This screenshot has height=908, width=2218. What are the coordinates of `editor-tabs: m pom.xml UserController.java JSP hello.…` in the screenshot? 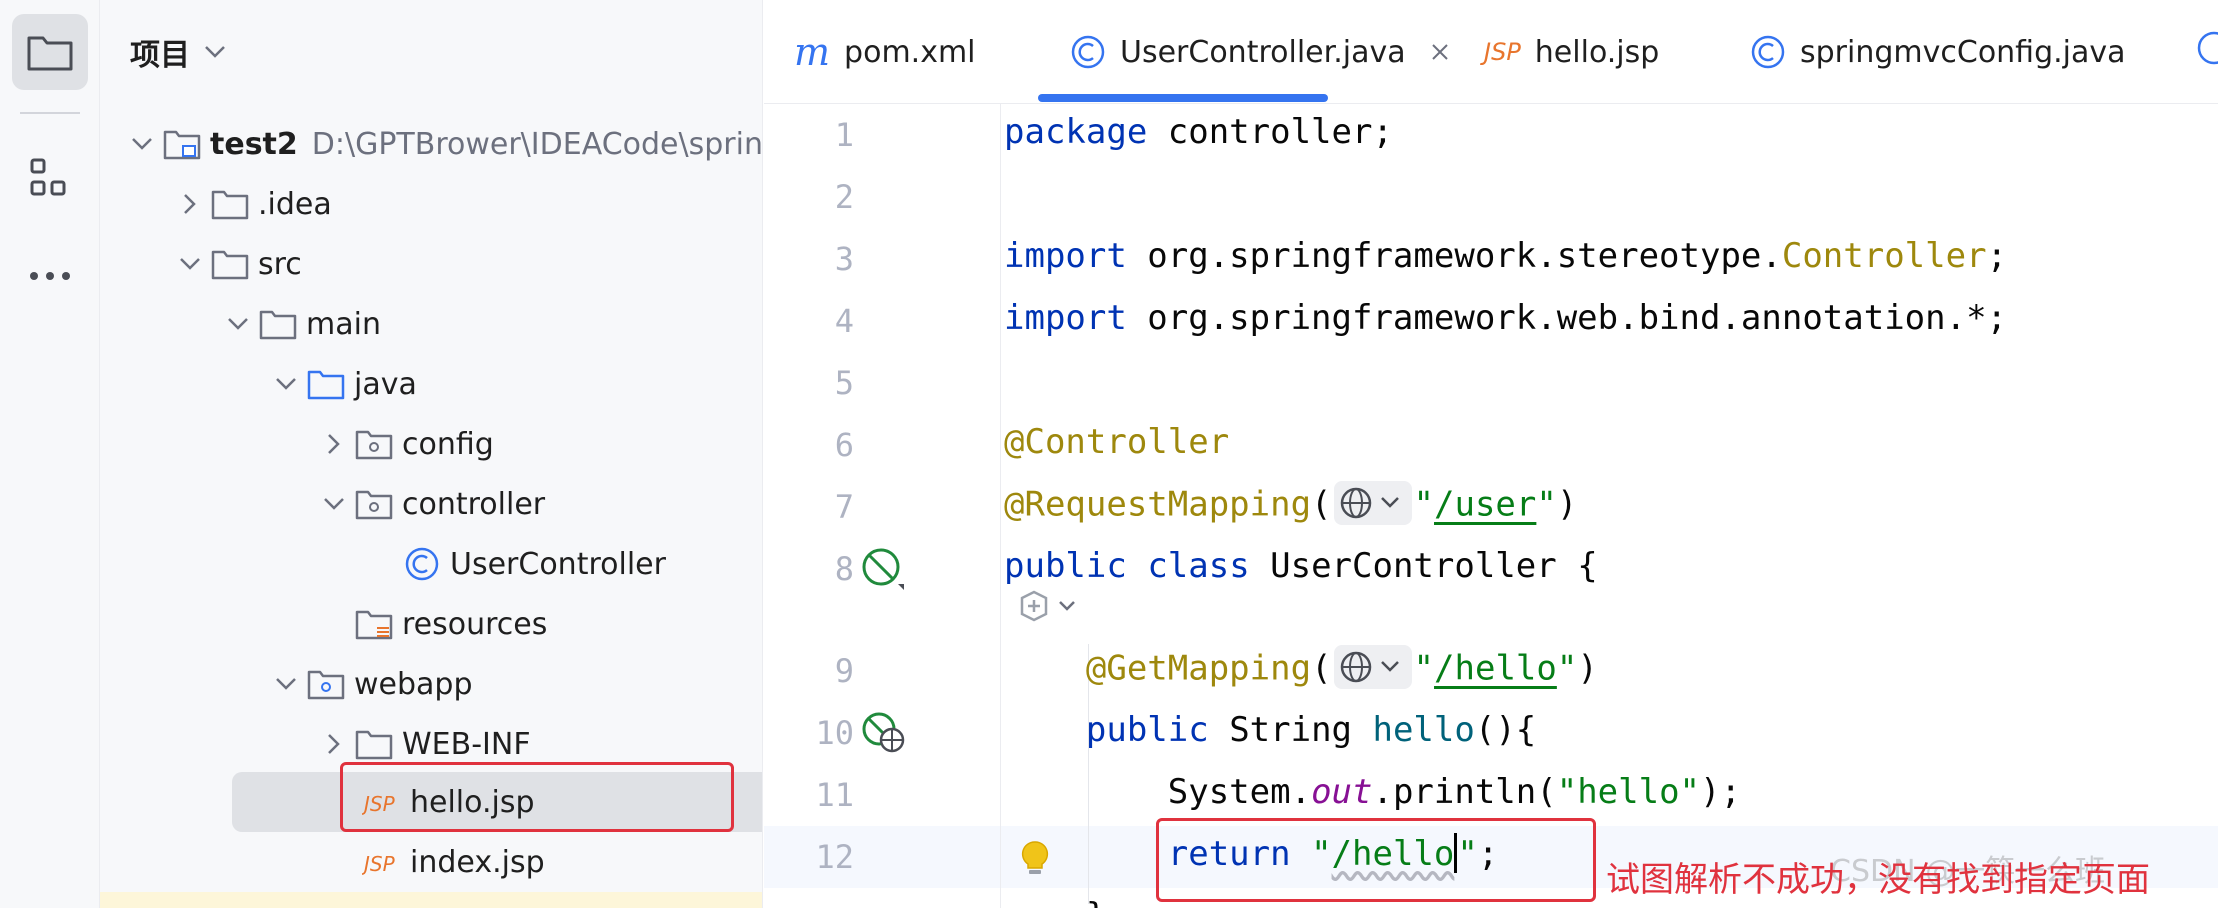 It's located at (1491, 52).